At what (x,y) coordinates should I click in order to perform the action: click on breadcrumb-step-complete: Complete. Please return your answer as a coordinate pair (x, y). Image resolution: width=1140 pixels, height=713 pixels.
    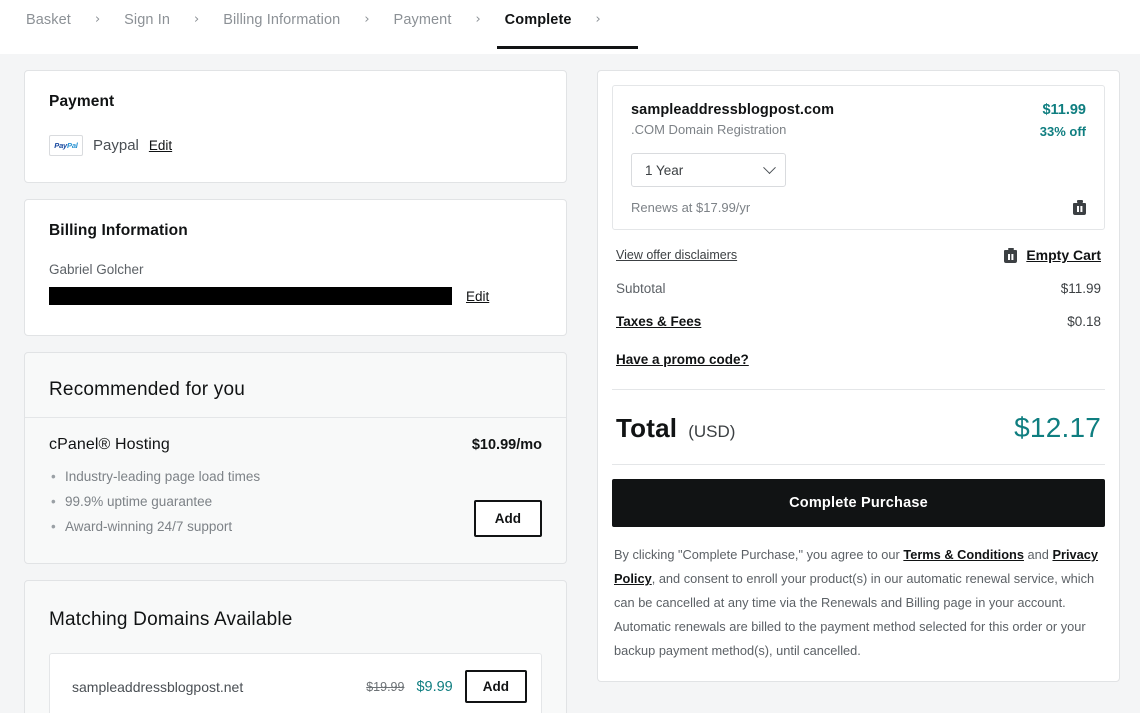
    Looking at the image, I should click on (566, 24).